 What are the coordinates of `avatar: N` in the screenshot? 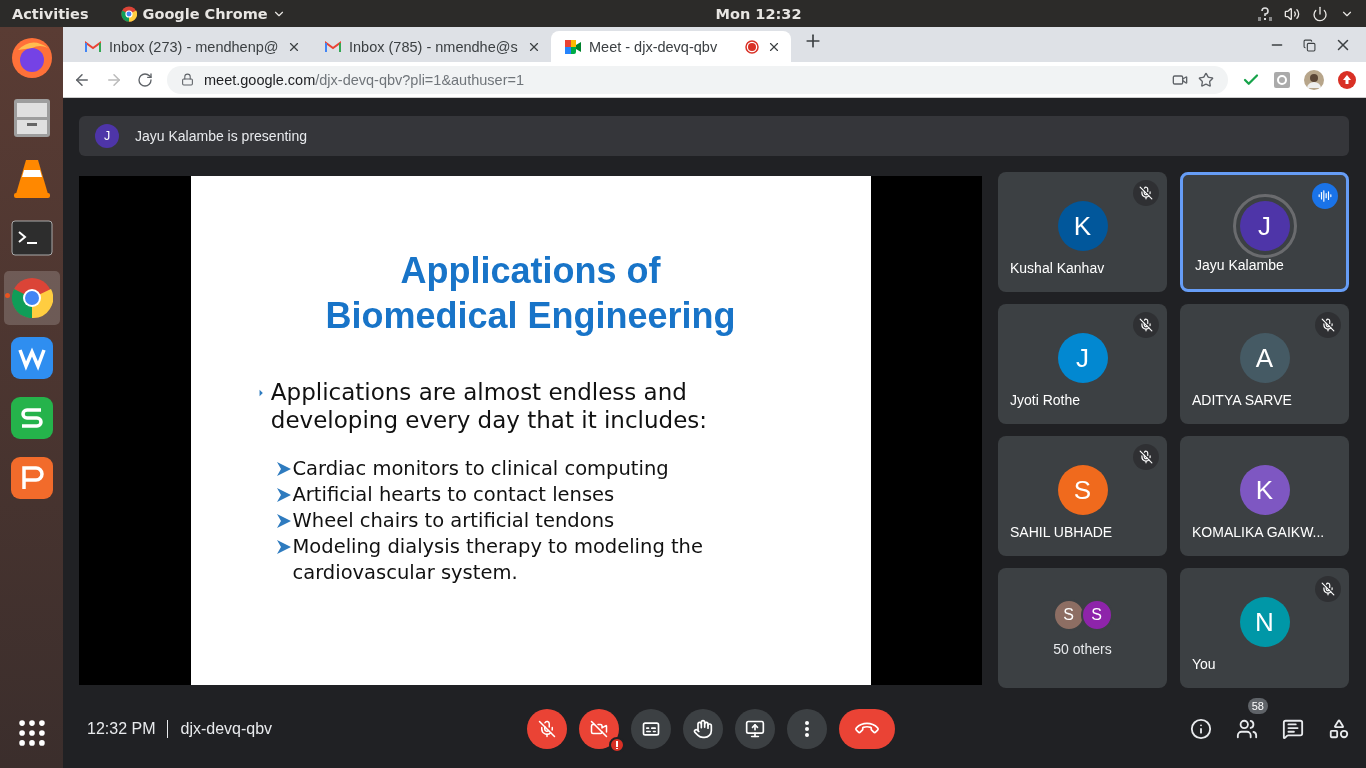 It's located at (1264, 622).